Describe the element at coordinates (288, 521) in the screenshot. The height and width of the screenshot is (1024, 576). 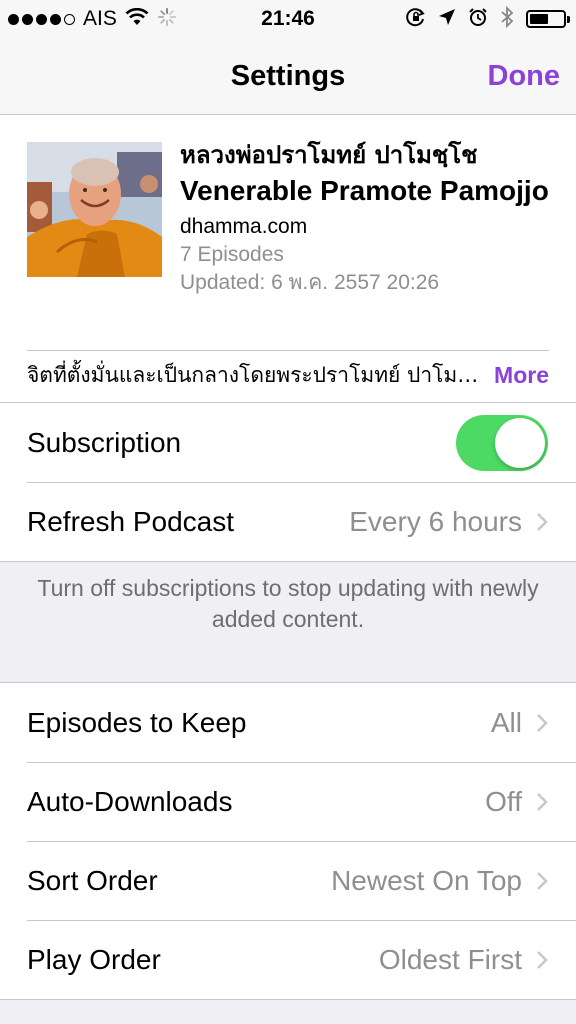
I see `refresh-podcast-row: Refresh Podcast Every 6 hours` at that location.